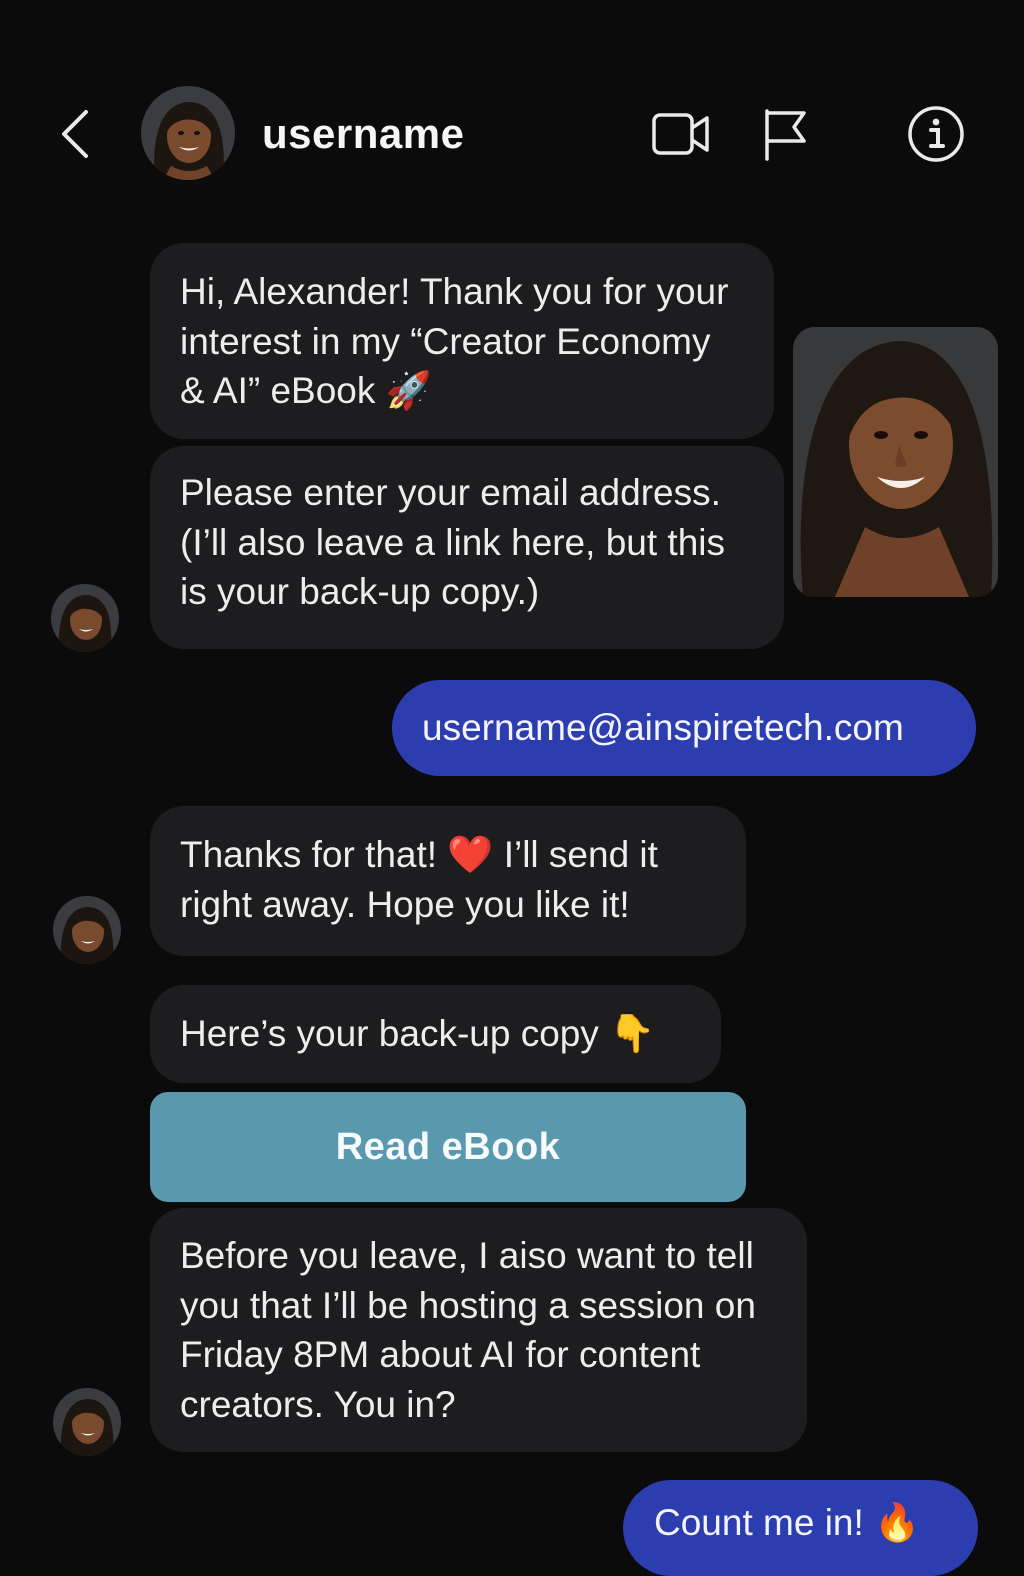 Image resolution: width=1024 pixels, height=1576 pixels. I want to click on sent-message-email: username@ainspiretech.com, so click(684, 728).